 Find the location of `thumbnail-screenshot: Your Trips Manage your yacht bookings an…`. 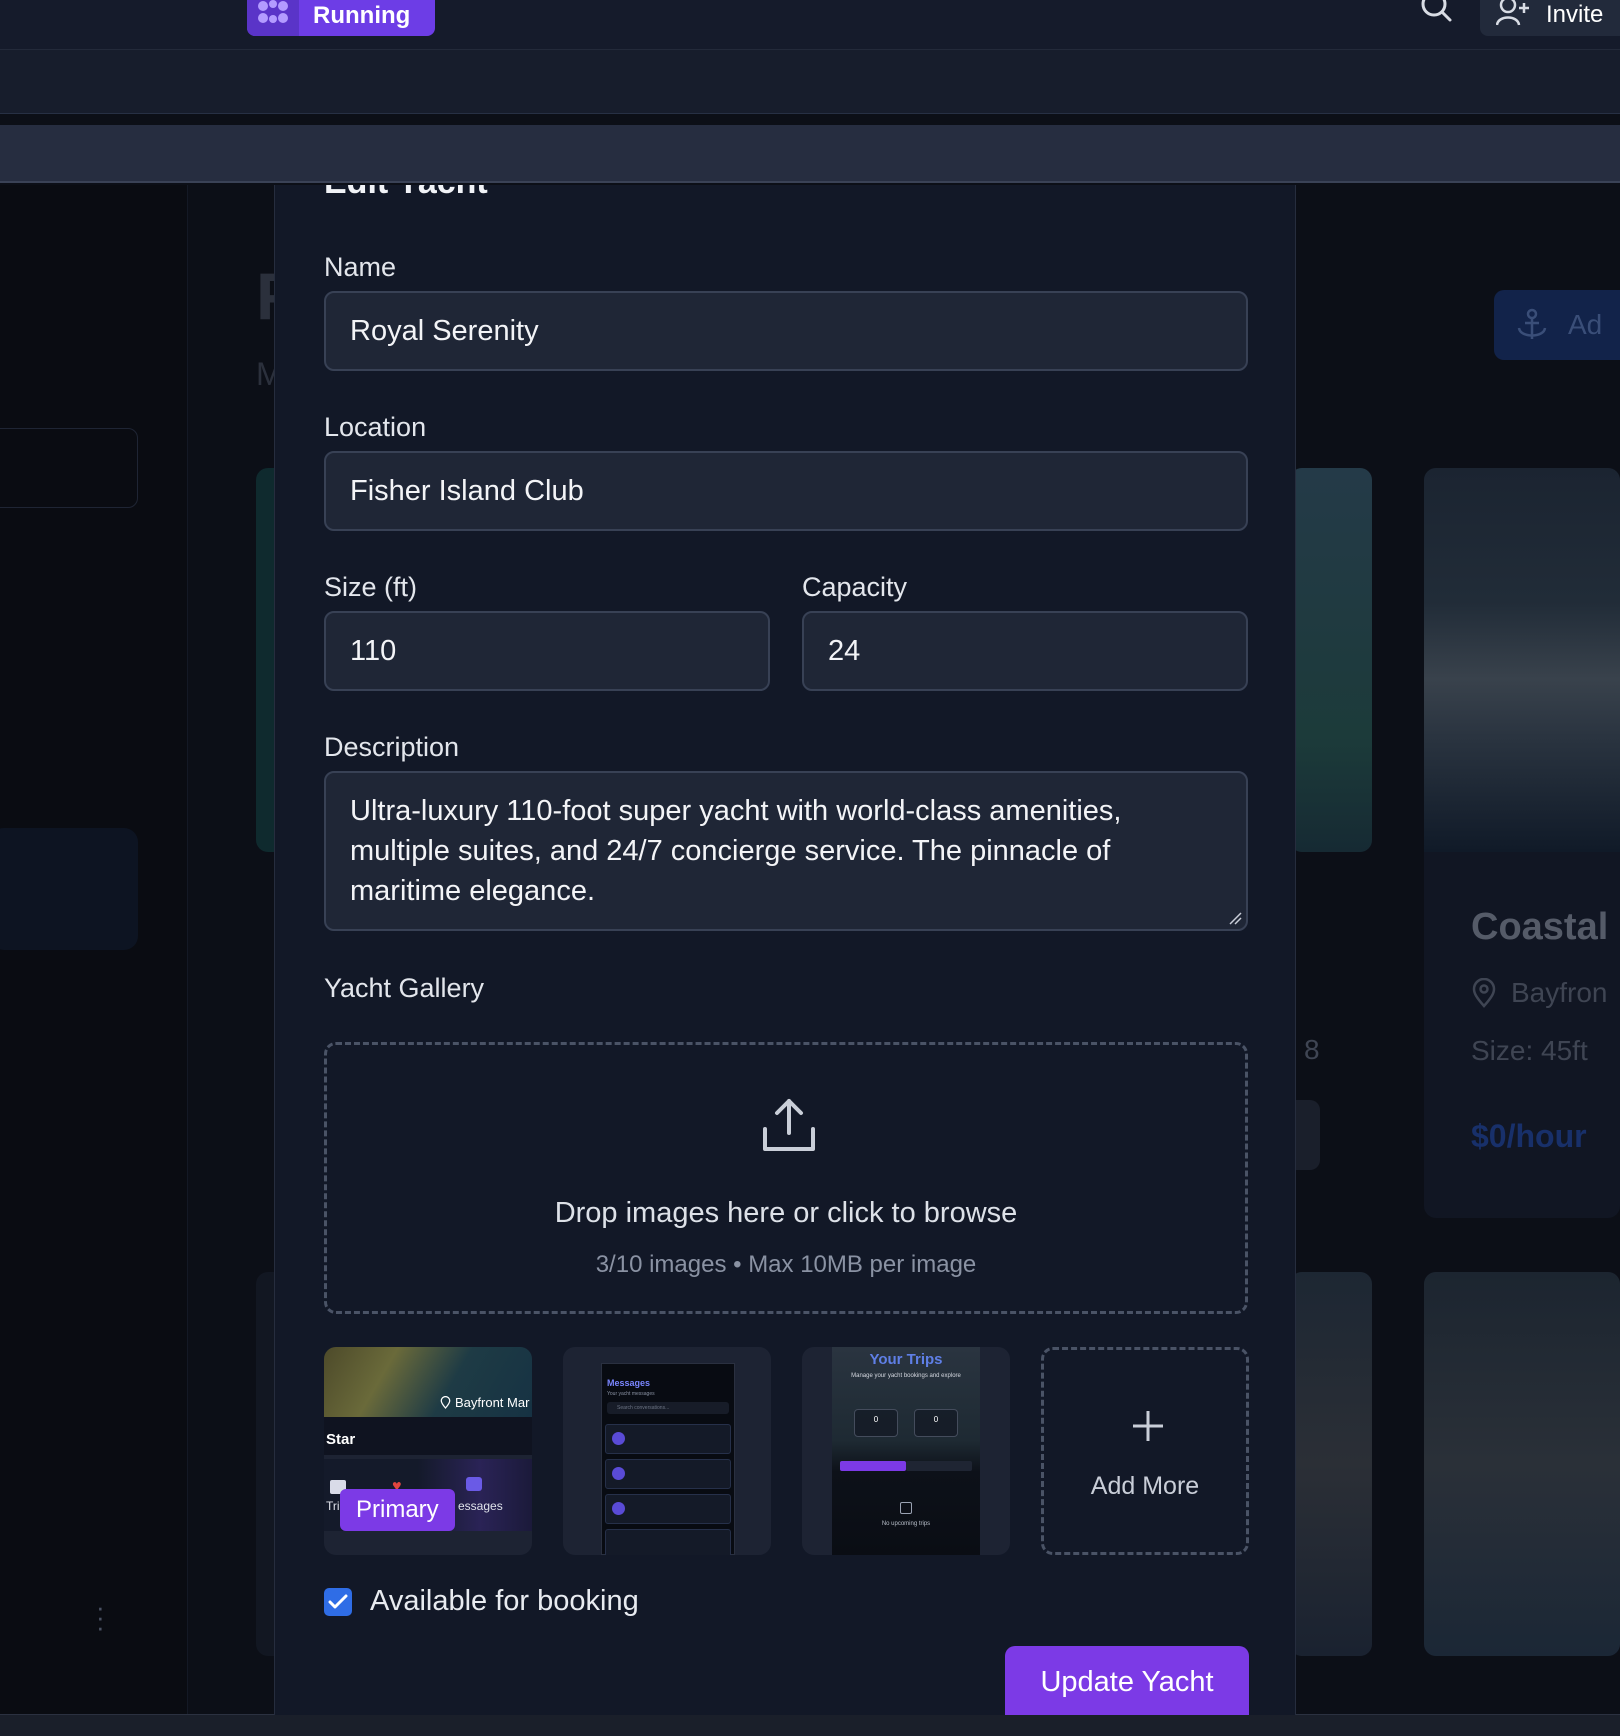

thumbnail-screenshot: Your Trips Manage your yacht bookings an… is located at coordinates (906, 1451).